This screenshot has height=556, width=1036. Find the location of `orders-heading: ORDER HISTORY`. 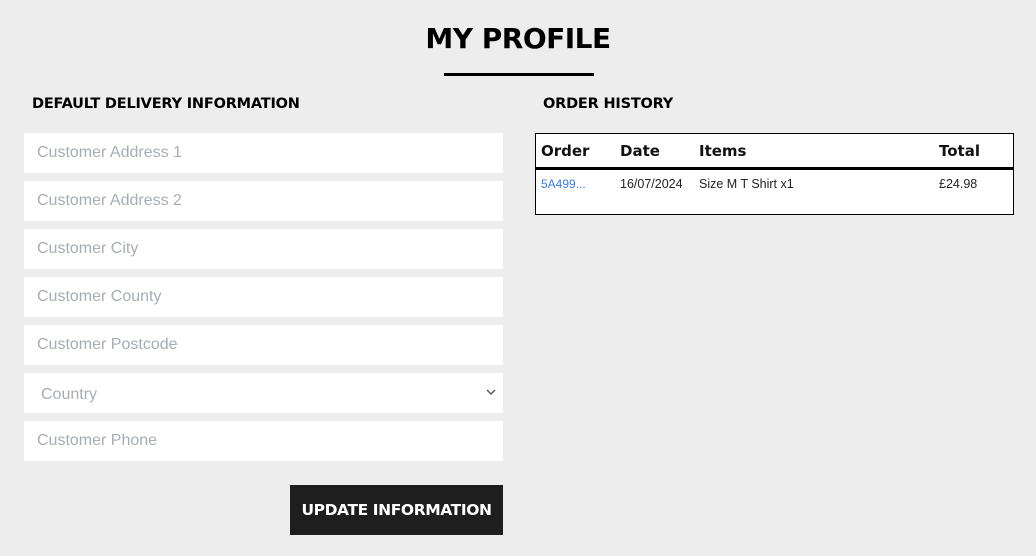

orders-heading: ORDER HISTORY is located at coordinates (608, 104).